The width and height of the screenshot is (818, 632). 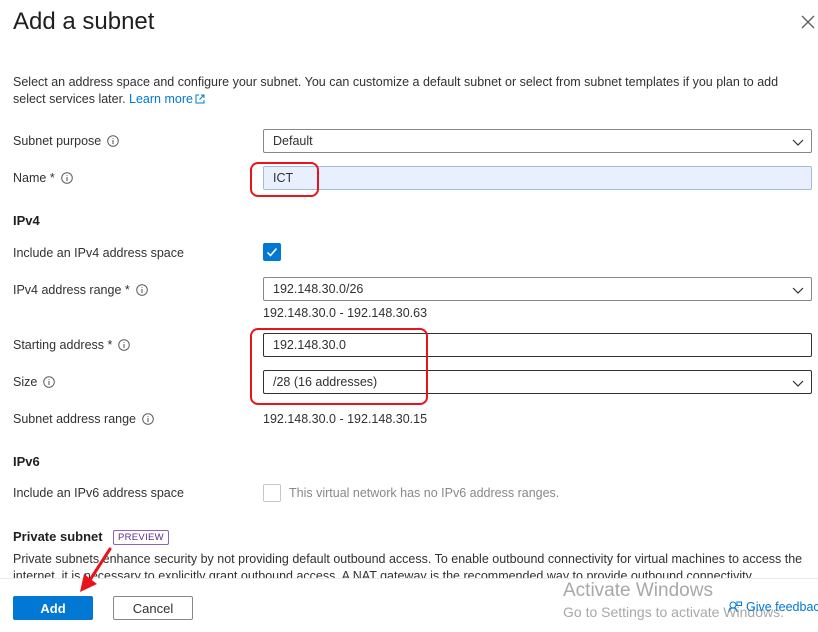 I want to click on add-button: Add, so click(x=53, y=608).